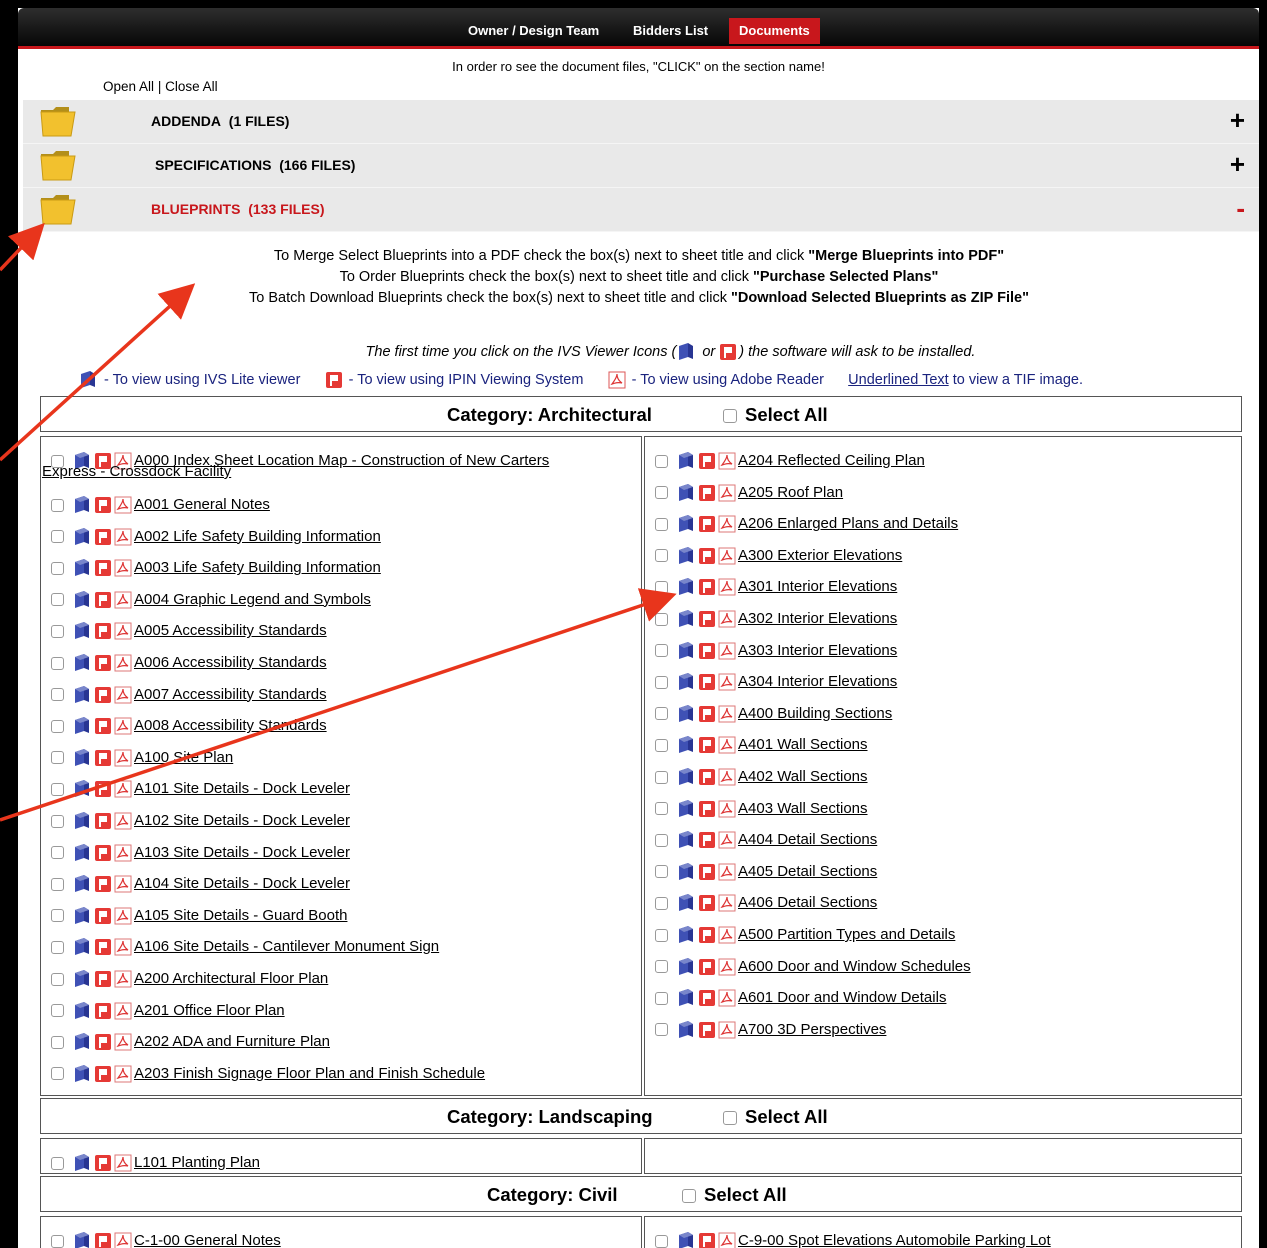 The height and width of the screenshot is (1248, 1267). Describe the element at coordinates (128, 86) in the screenshot. I see `open-all-link: Open All` at that location.